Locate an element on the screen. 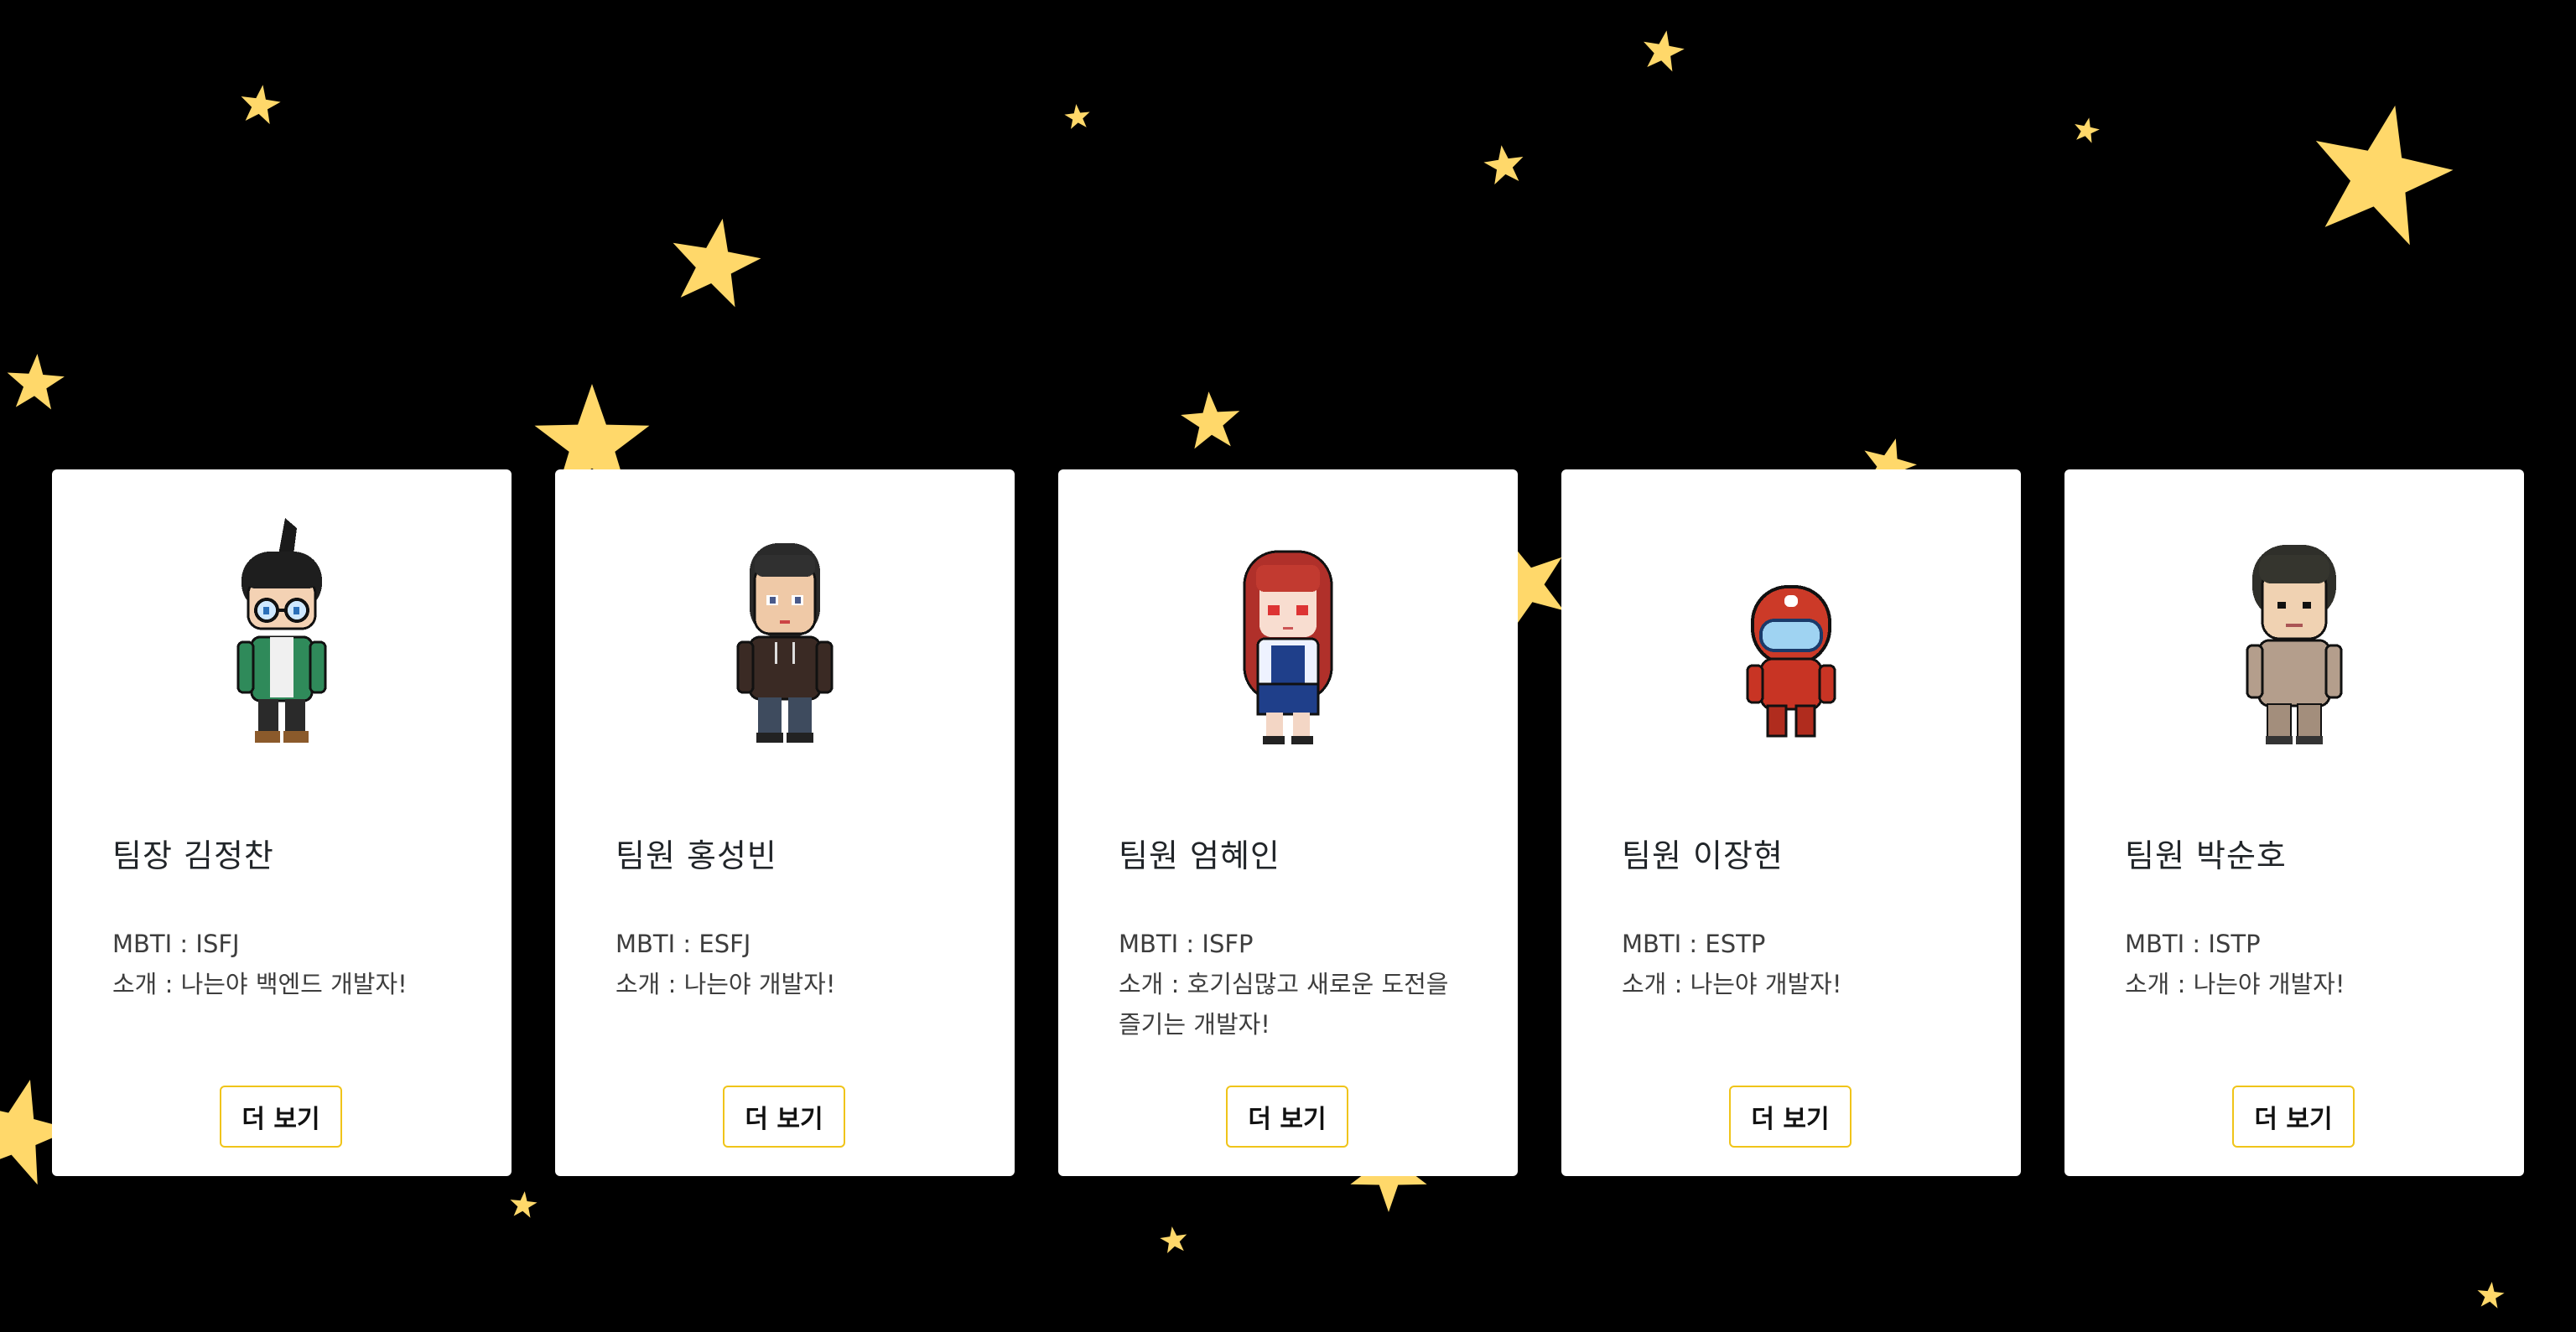  member-name: 팀원 홍성빈 is located at coordinates (696, 856).